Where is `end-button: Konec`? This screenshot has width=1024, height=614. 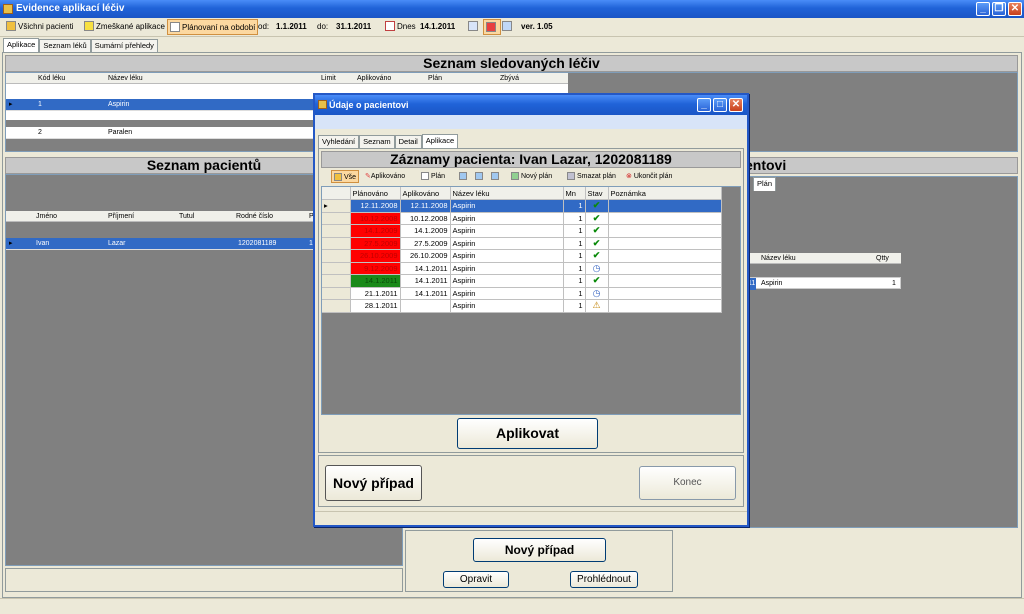 end-button: Konec is located at coordinates (687, 483).